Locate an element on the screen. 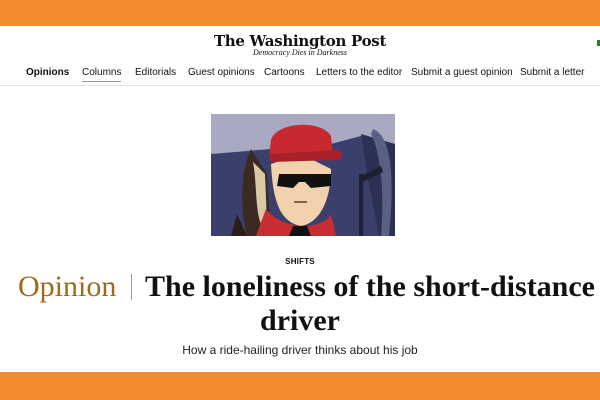 The image size is (600, 400). article-kicker: SHIFTS is located at coordinates (300, 261).